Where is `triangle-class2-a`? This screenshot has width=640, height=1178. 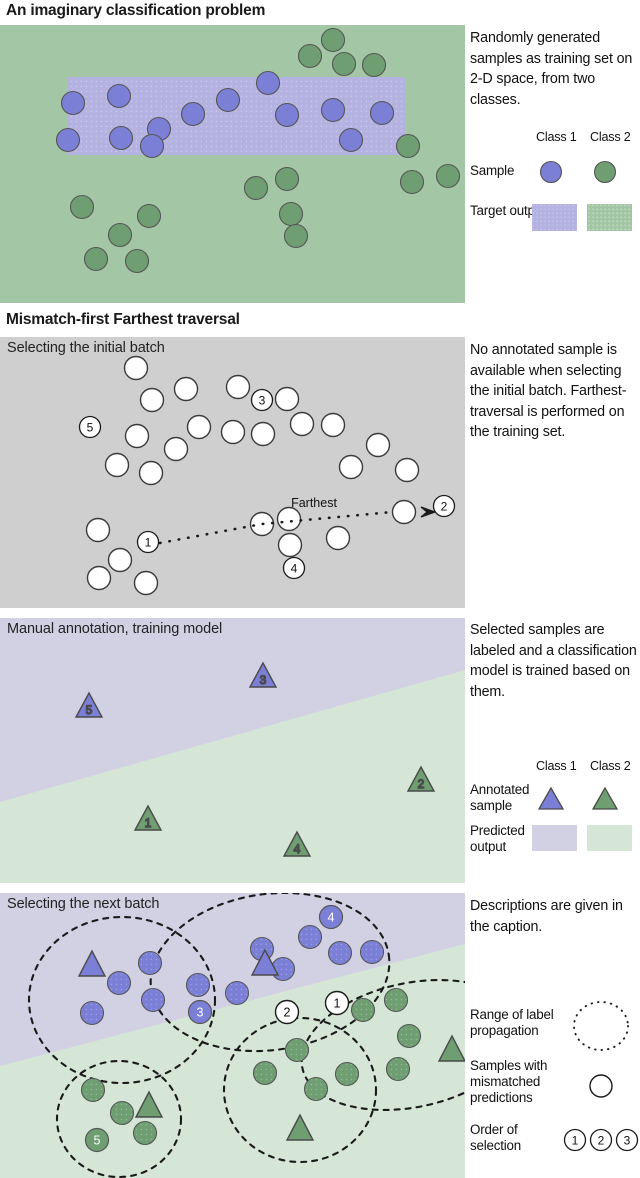
triangle-class2-a is located at coordinates (149, 1104).